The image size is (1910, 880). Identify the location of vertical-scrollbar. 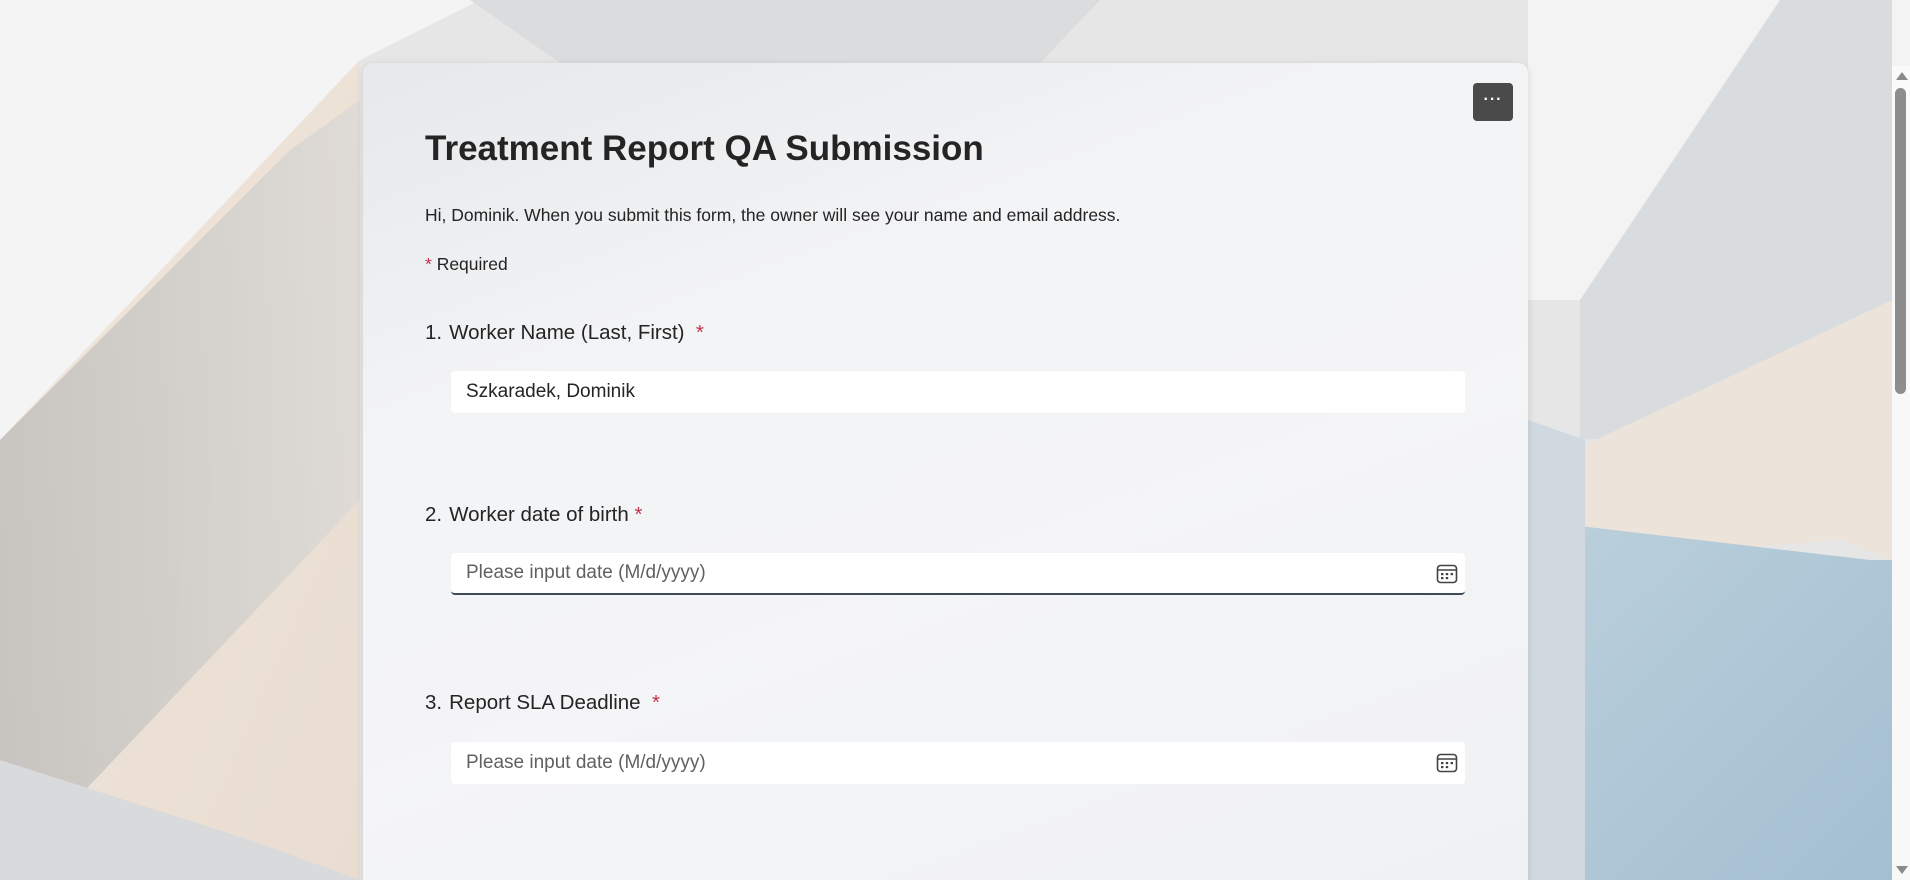
(1901, 473).